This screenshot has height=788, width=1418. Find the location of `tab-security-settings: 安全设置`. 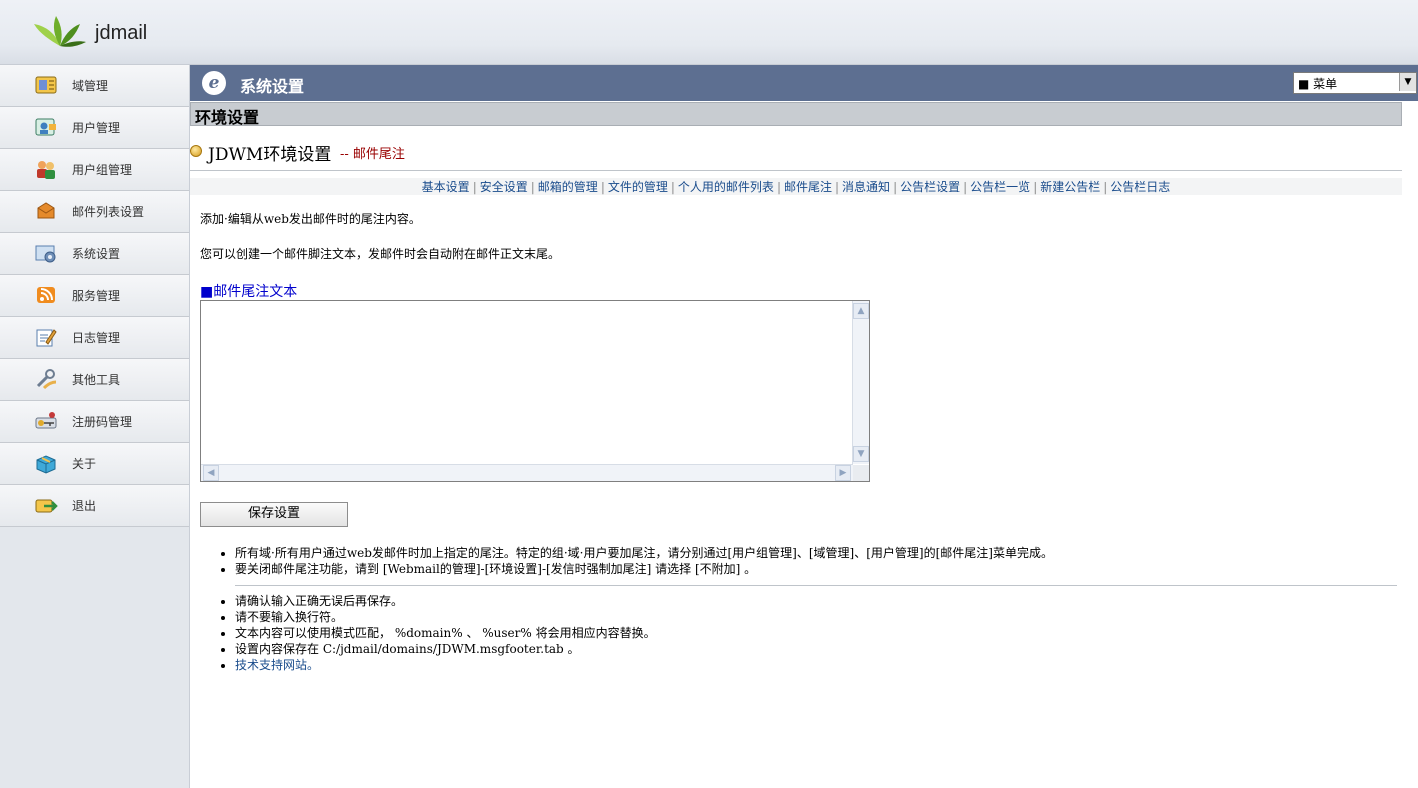

tab-security-settings: 安全设置 is located at coordinates (504, 187).